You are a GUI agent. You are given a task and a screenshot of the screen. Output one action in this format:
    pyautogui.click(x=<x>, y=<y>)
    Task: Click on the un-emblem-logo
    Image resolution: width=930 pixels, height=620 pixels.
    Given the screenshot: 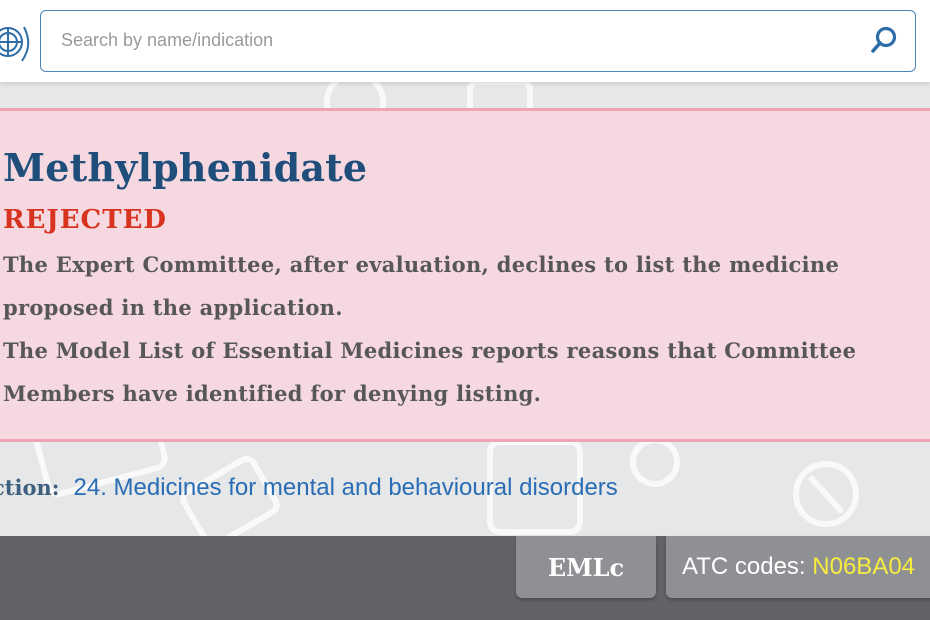 What is the action you would take?
    pyautogui.click(x=15, y=44)
    